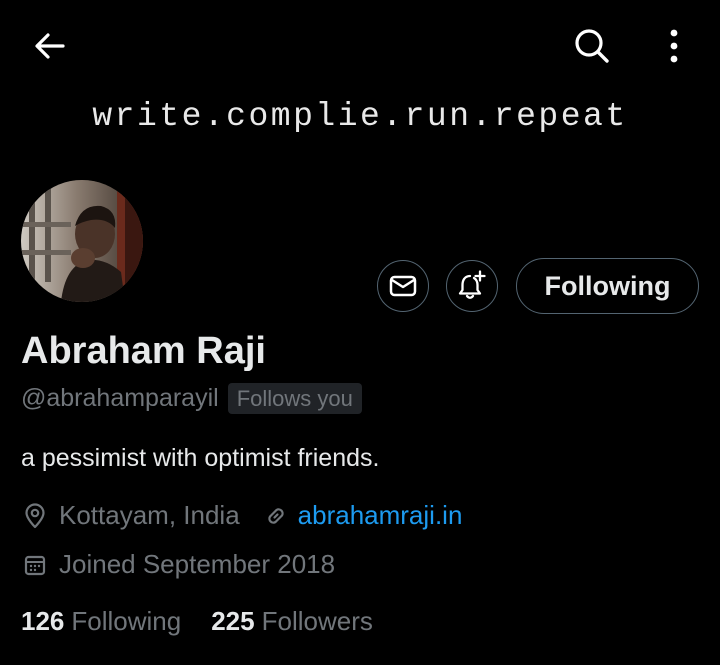 This screenshot has width=720, height=665. I want to click on location-pin-icon, so click(35, 516).